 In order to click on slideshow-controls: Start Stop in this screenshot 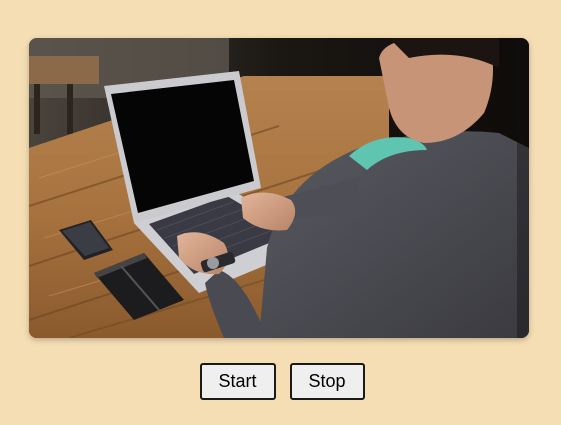, I will do `click(280, 381)`.